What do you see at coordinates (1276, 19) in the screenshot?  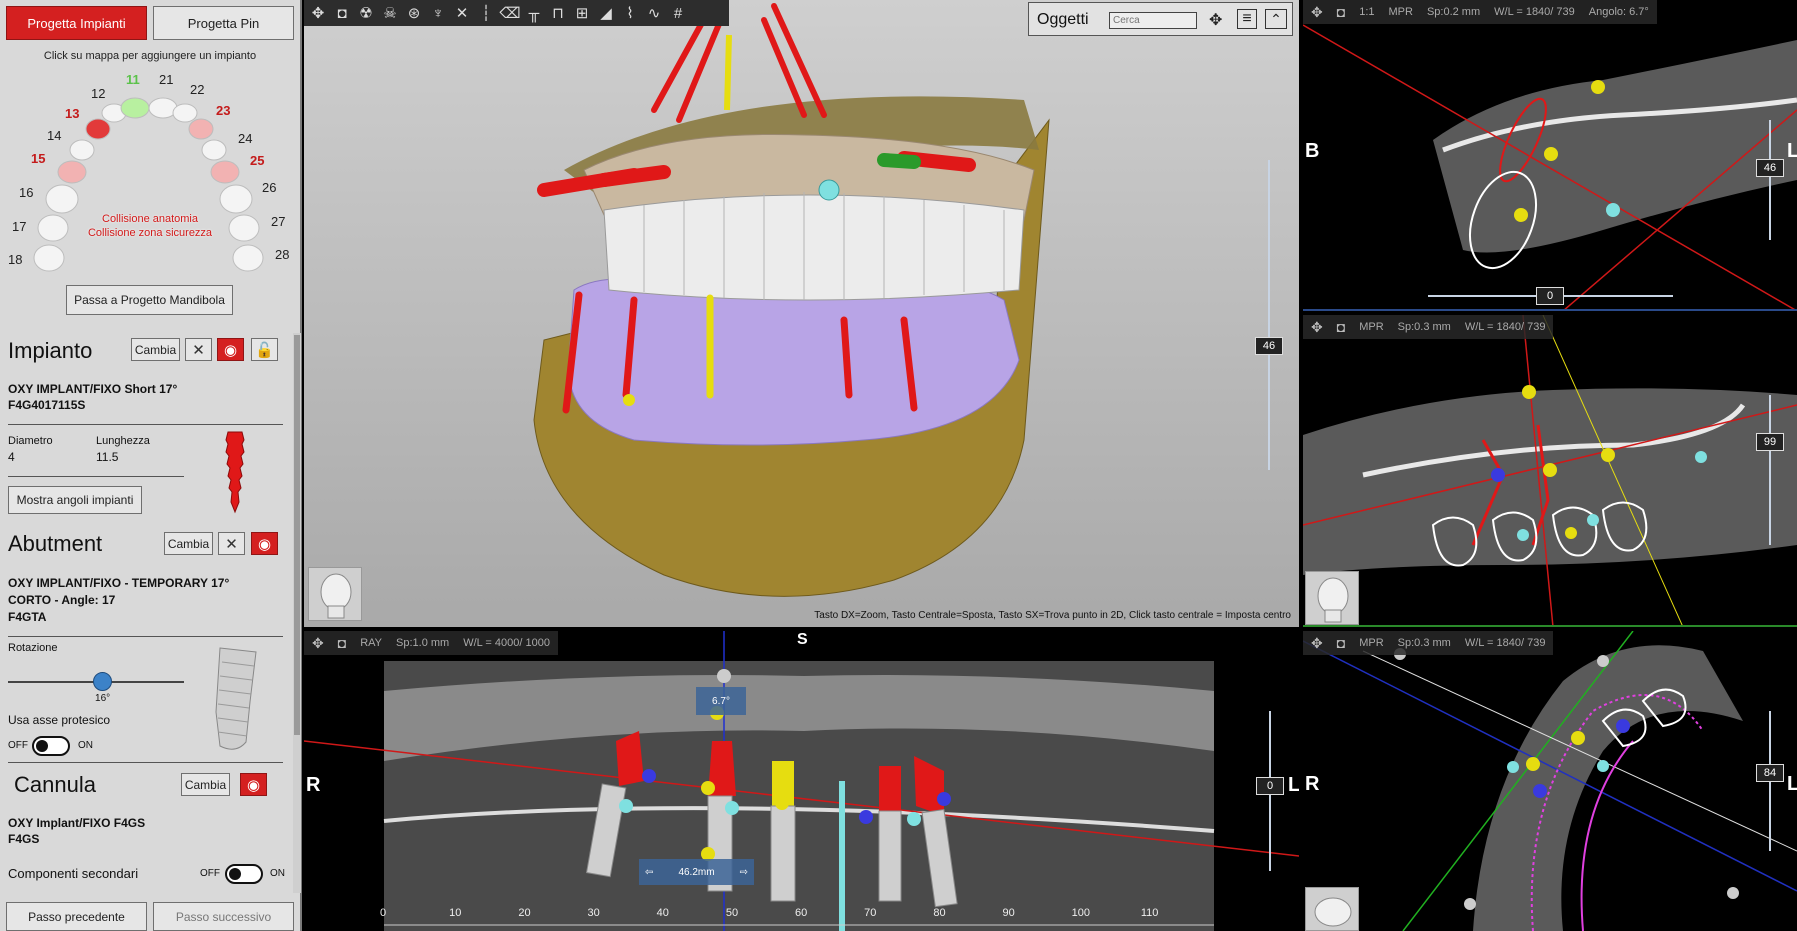 I see `chevron-up-icon: ⌃` at bounding box center [1276, 19].